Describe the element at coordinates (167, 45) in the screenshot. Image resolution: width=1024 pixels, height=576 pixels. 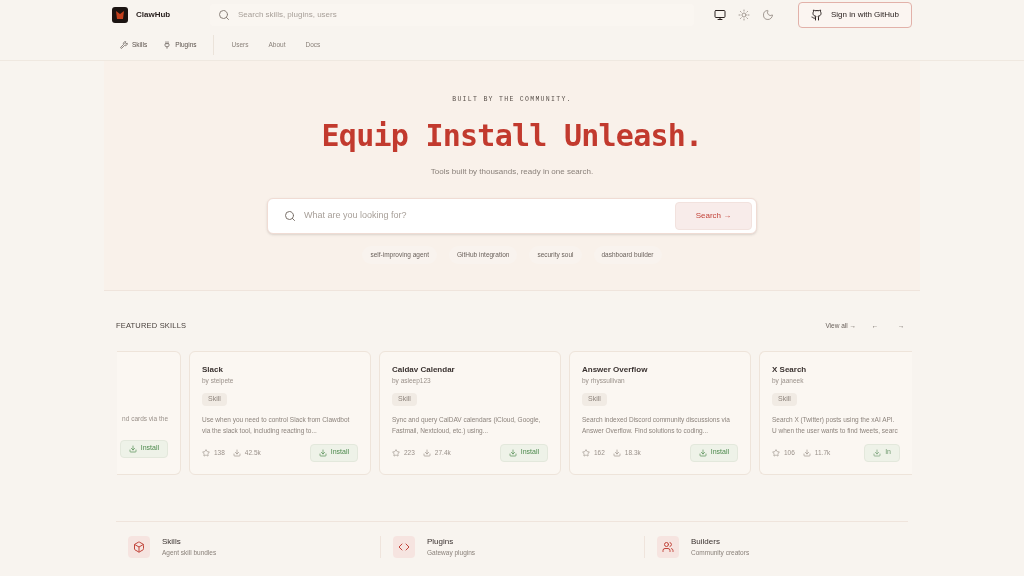
I see `plug-icon` at that location.